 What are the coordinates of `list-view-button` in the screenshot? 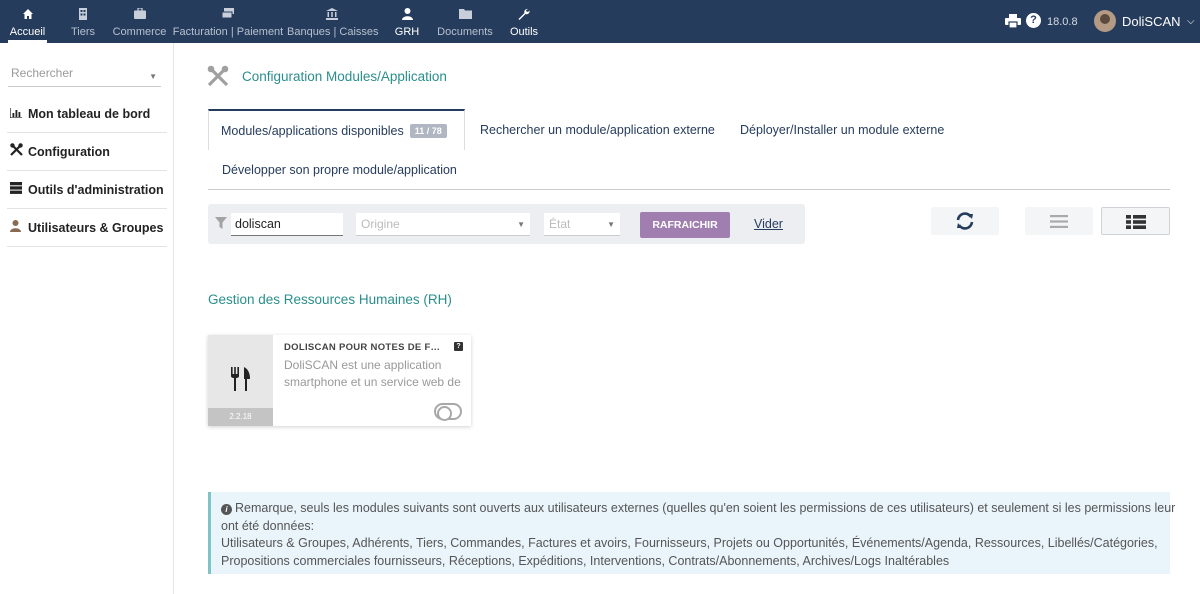 It's located at (1059, 221).